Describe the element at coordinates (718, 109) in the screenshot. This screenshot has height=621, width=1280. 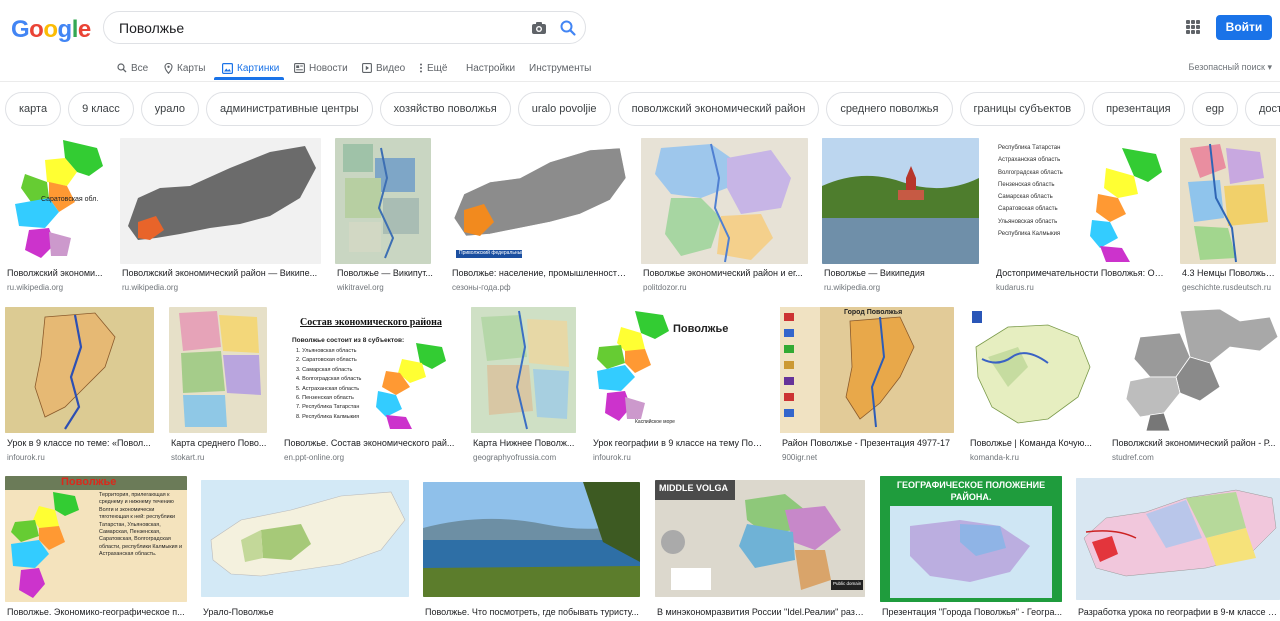
I see `chip: поволжский экономический район` at that location.